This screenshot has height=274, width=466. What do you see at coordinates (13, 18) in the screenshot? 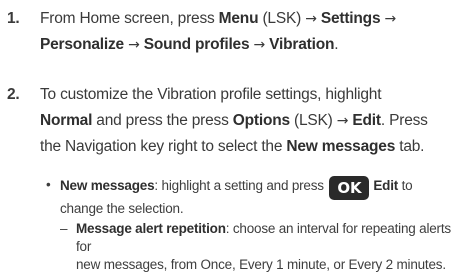
I see `step-1-number: 1.` at bounding box center [13, 18].